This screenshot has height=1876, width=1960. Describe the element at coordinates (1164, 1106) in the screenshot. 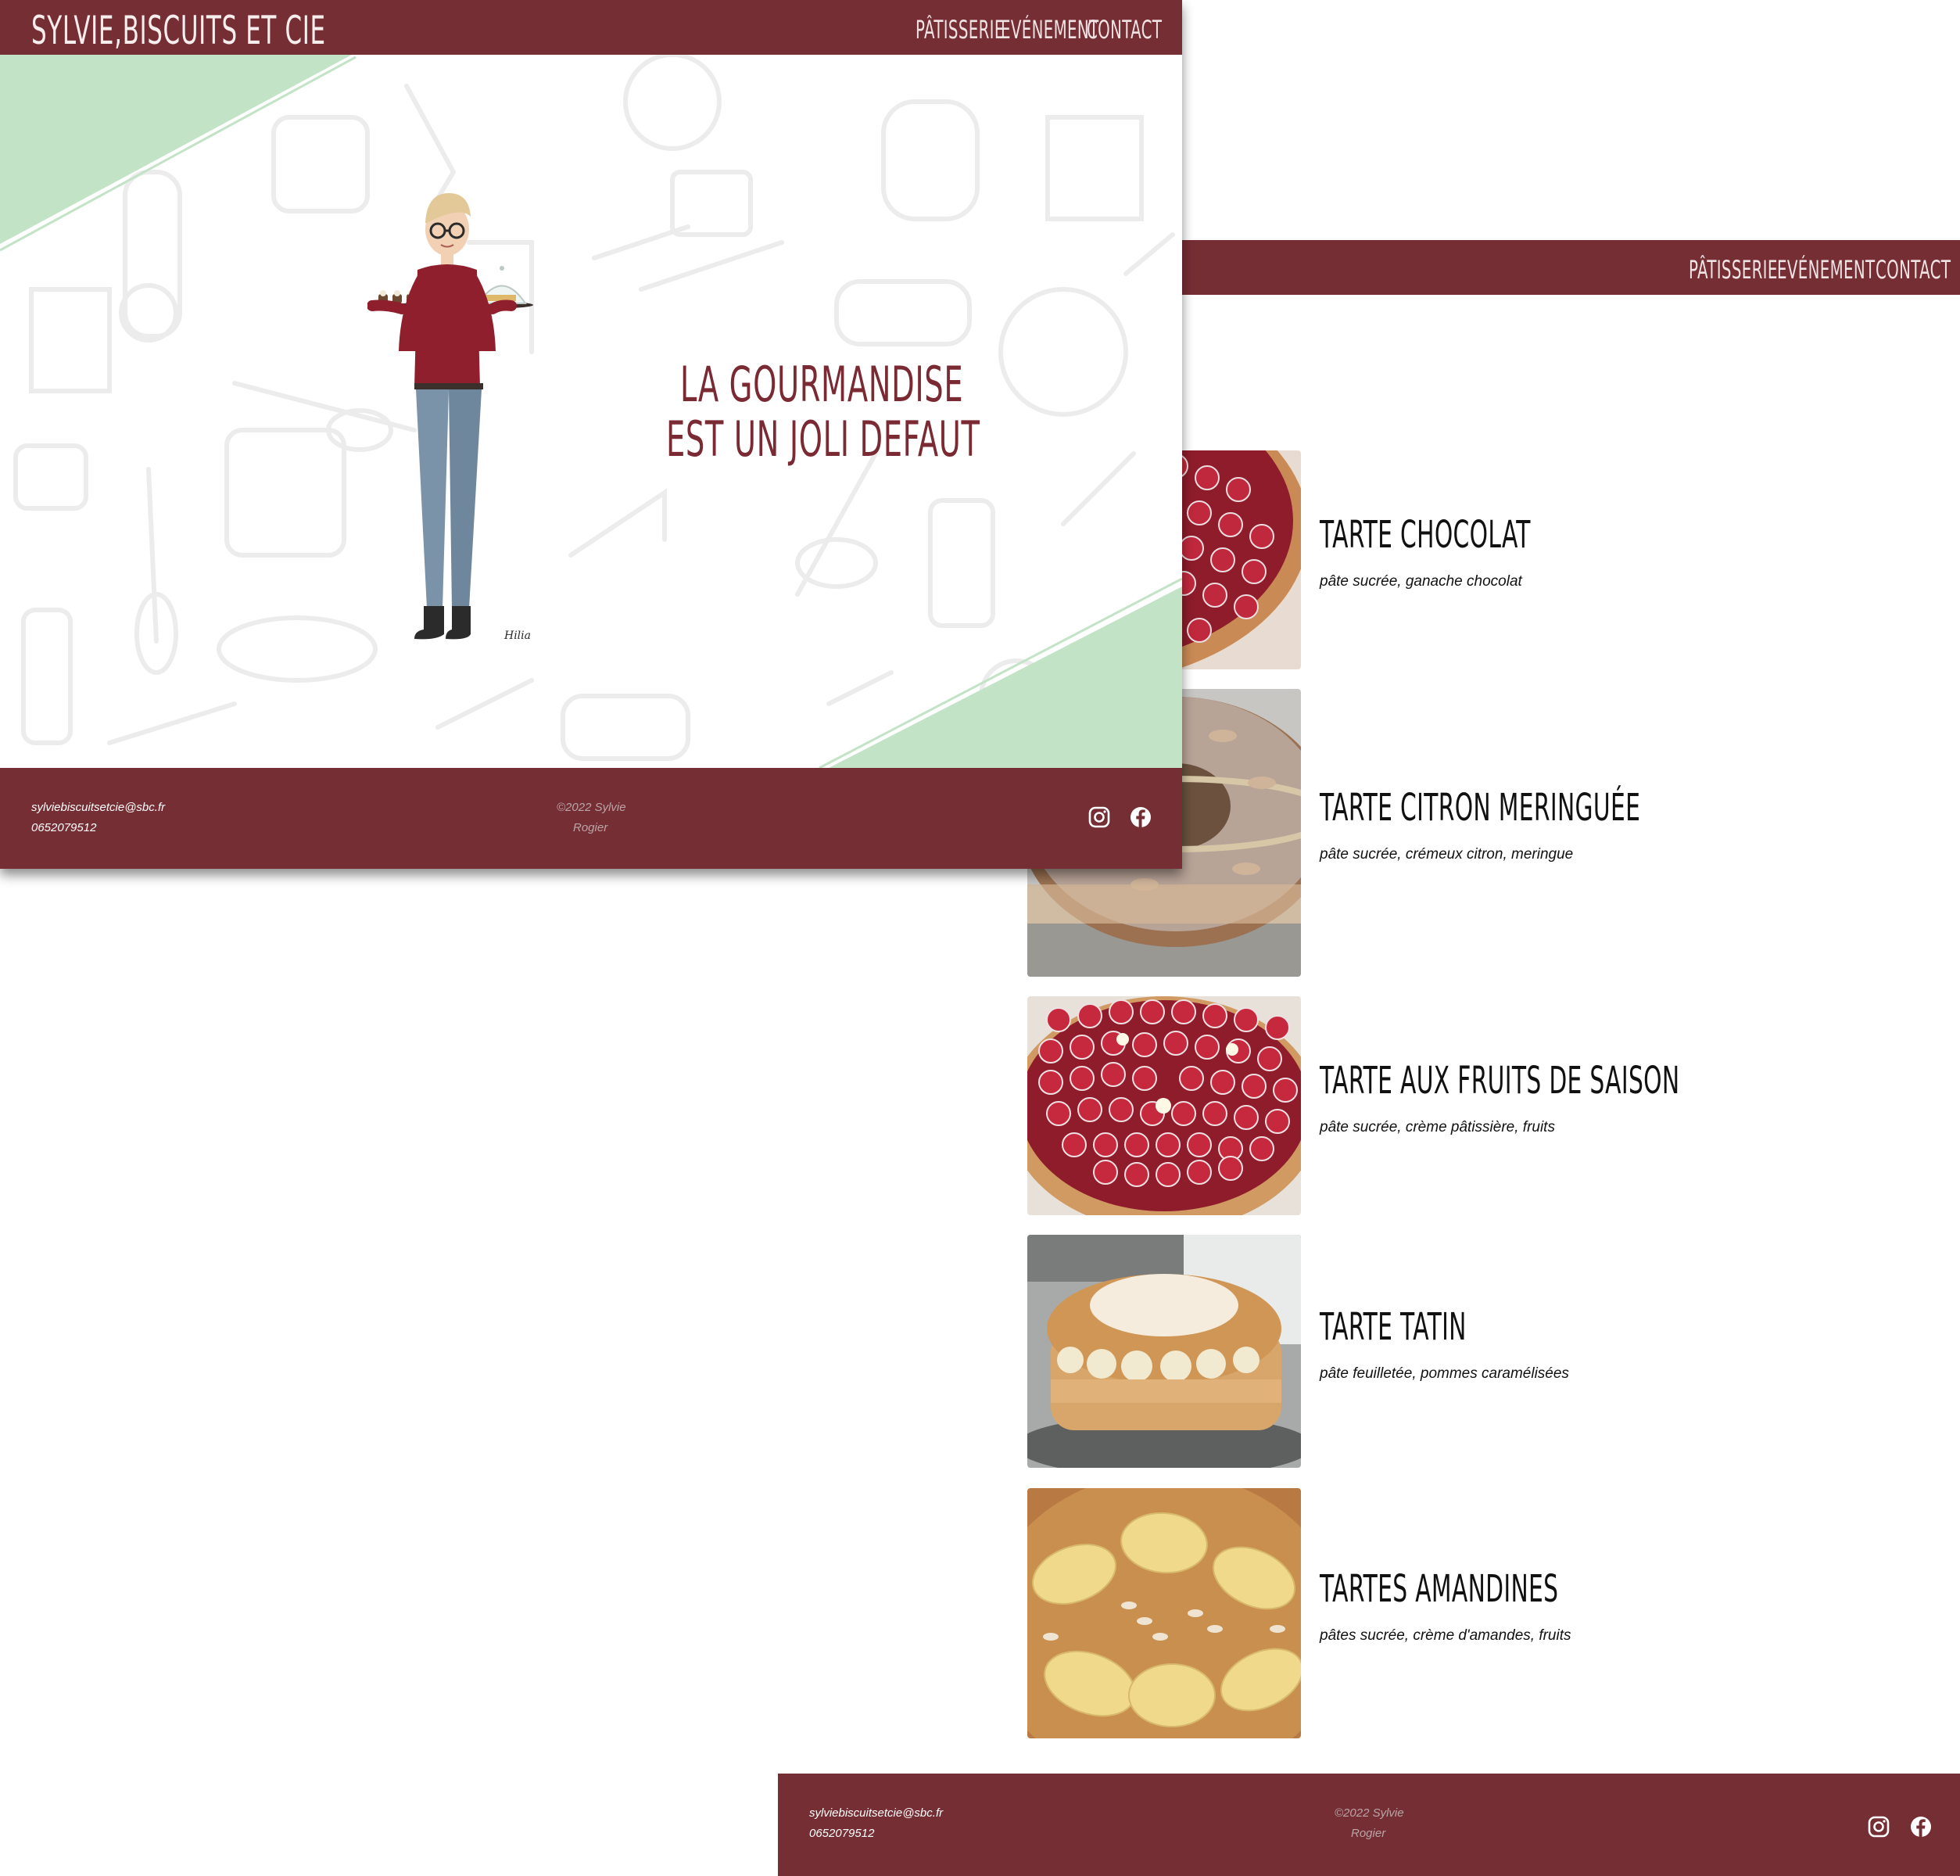

I see `pastry-image-tarte-fruits` at that location.